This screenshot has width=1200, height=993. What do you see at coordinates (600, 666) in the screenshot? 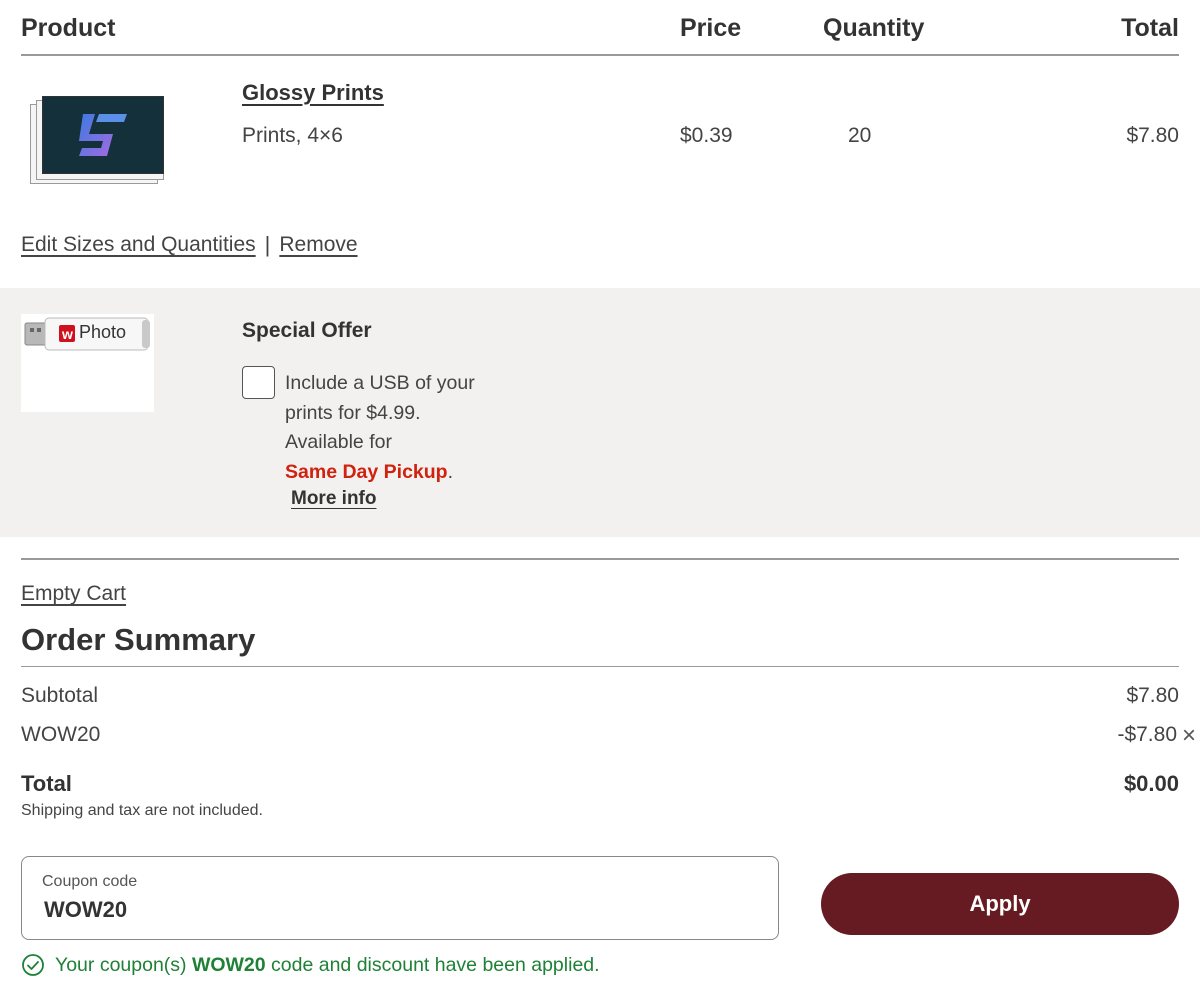
I see `summary-divider` at bounding box center [600, 666].